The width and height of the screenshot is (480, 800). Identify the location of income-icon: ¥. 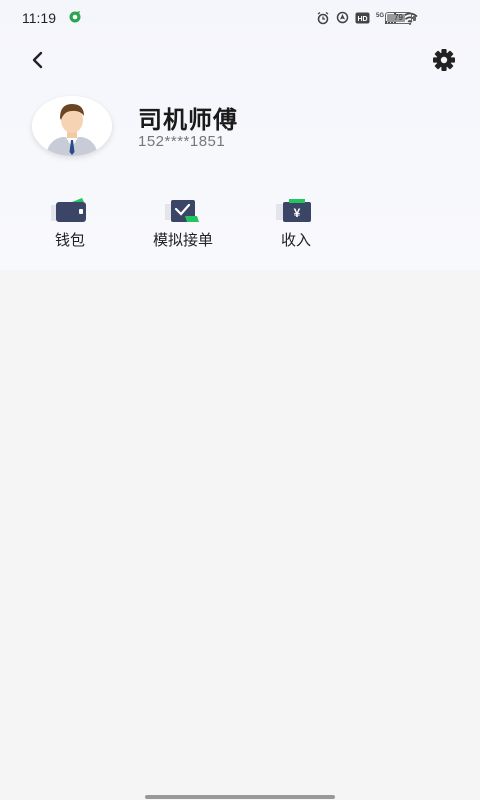
(293, 210).